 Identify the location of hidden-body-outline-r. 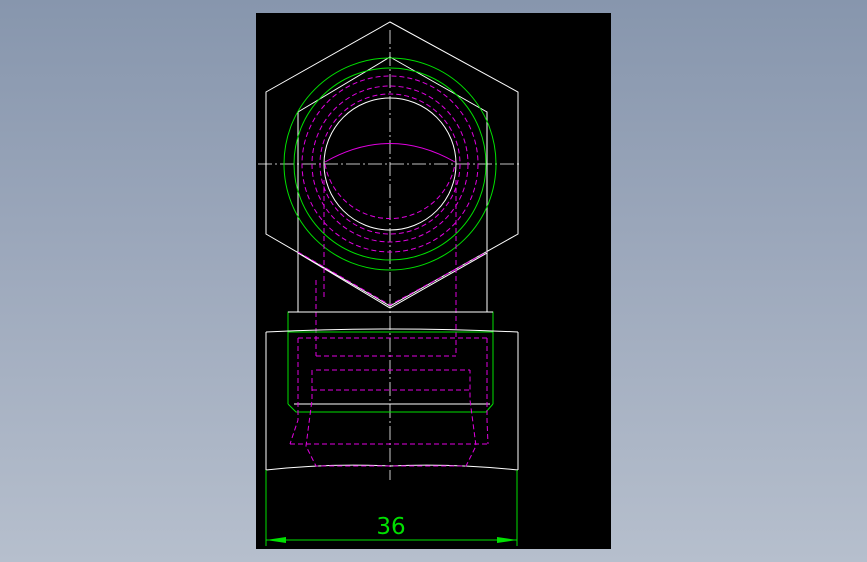
(487, 391).